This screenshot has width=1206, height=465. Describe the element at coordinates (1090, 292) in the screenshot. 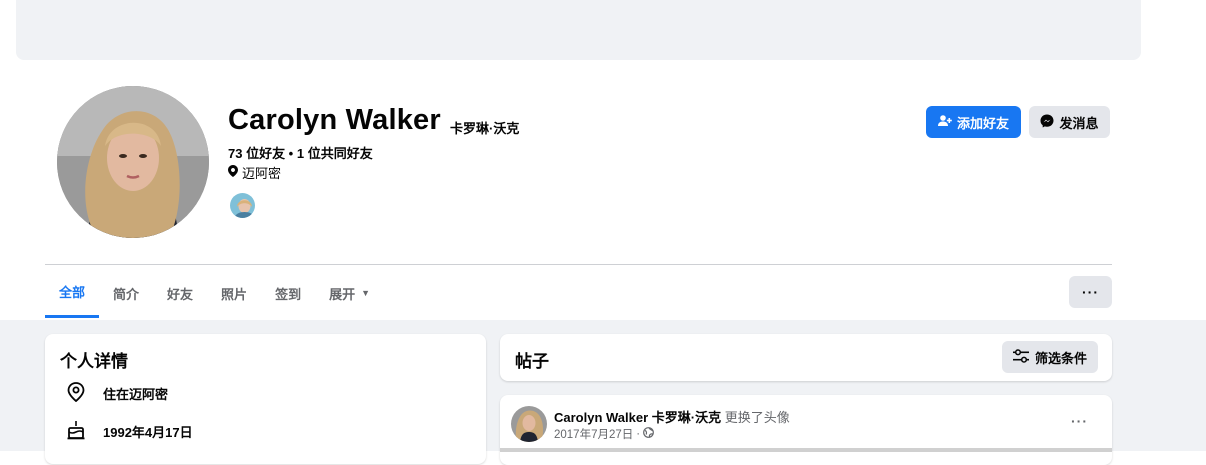

I see `more-options-button: ···` at that location.